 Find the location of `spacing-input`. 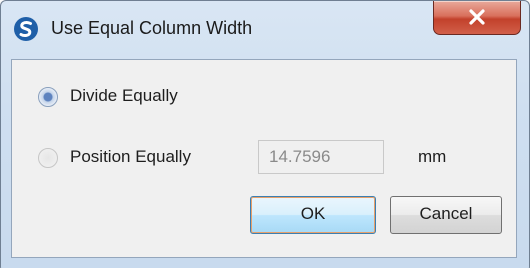

spacing-input is located at coordinates (321, 157).